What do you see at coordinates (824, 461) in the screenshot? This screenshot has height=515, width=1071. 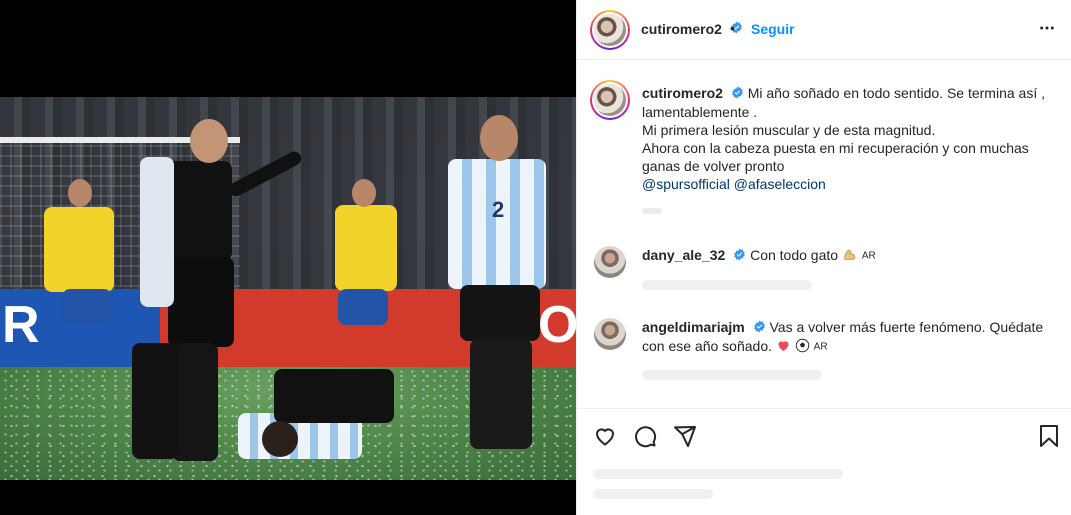 I see `action-bar` at bounding box center [824, 461].